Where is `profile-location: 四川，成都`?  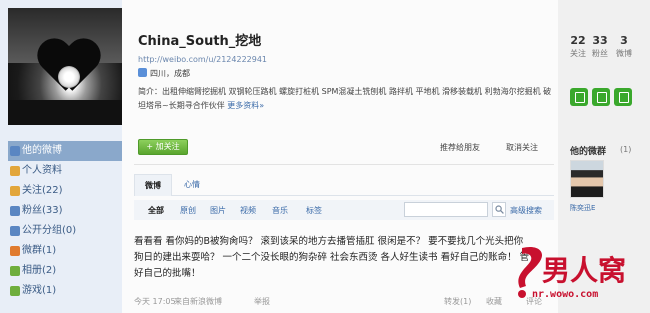 profile-location: 四川，成都 is located at coordinates (164, 73).